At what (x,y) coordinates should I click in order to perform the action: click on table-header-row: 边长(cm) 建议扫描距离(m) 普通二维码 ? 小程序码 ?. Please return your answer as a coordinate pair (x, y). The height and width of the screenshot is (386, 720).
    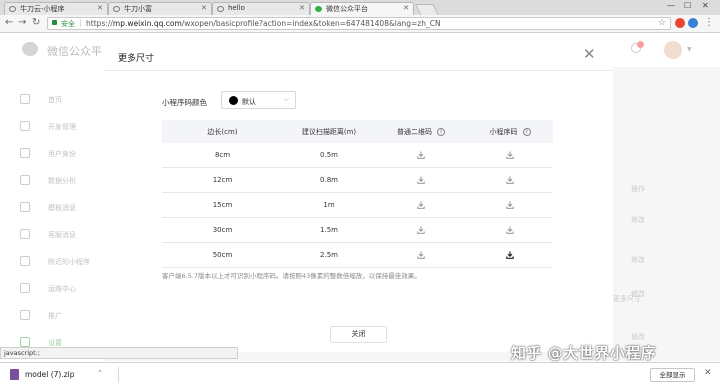
    Looking at the image, I should click on (357, 131).